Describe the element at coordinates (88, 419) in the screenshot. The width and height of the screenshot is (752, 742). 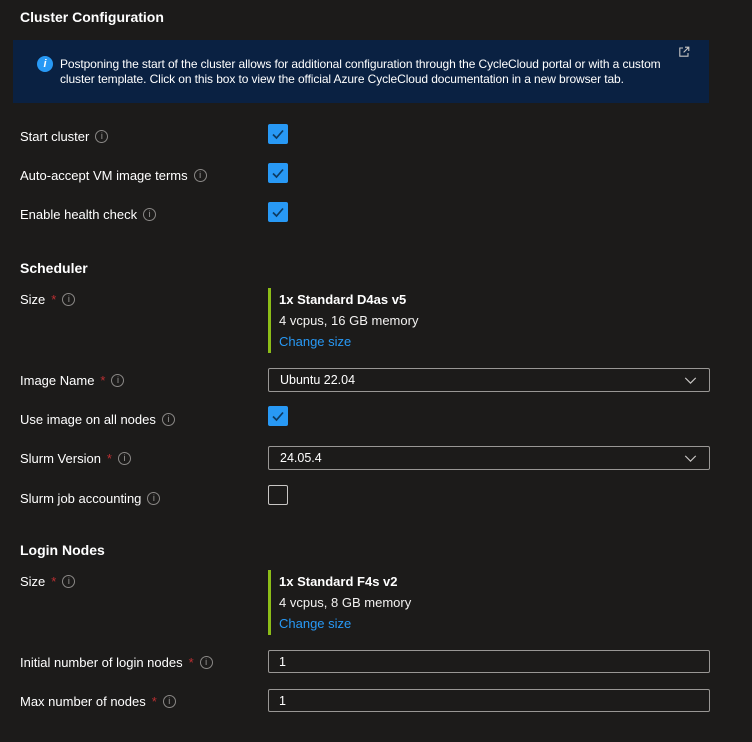
I see `label-text: Use image on all nodes` at that location.